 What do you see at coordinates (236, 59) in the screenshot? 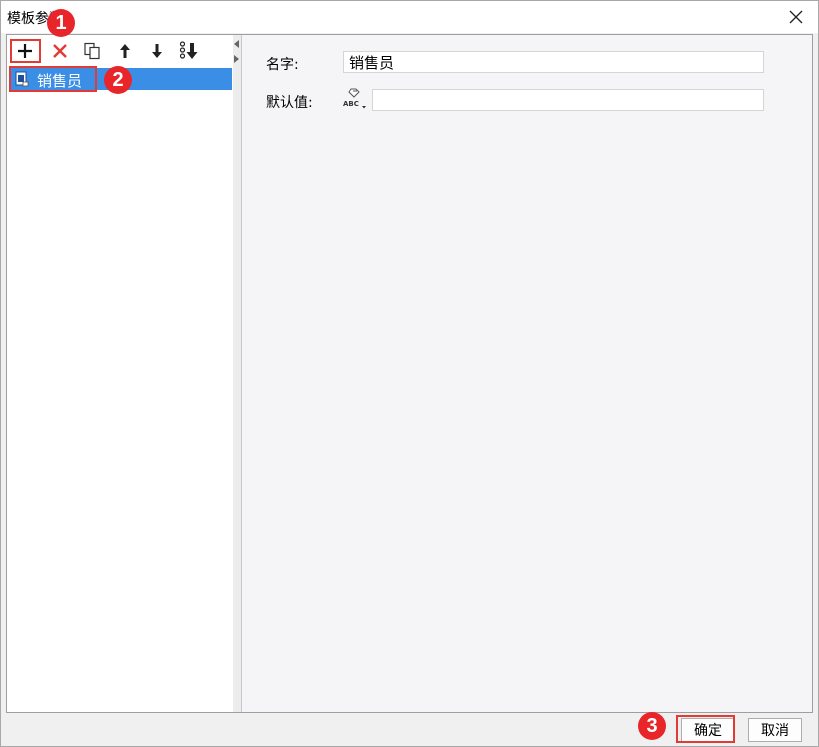
I see `expand-right-icon` at bounding box center [236, 59].